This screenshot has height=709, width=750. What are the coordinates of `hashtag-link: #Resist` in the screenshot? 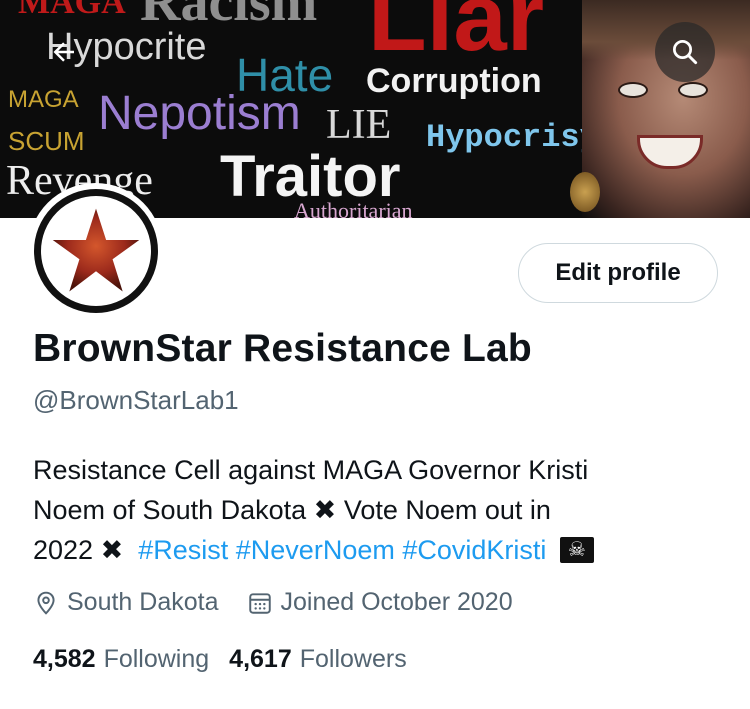 It's located at (183, 550).